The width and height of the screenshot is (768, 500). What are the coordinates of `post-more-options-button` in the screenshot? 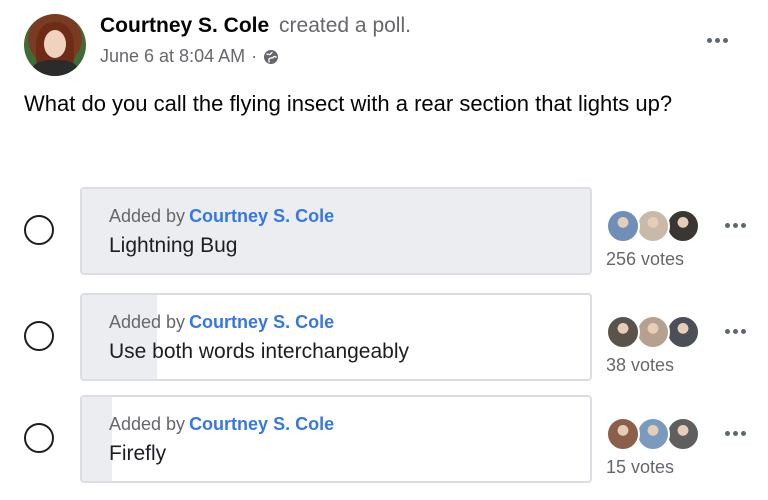 It's located at (717, 40).